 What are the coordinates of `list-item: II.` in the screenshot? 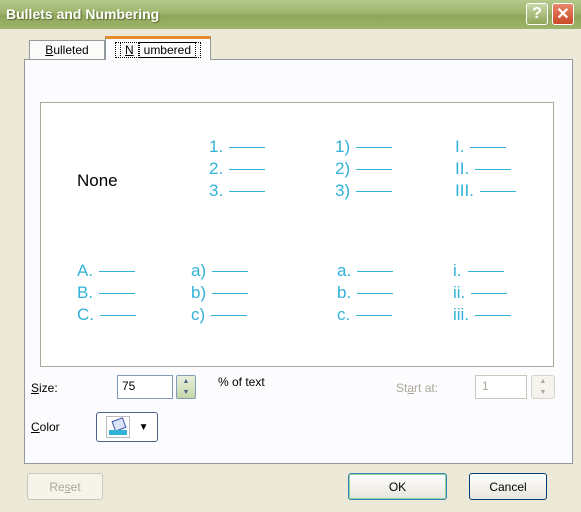 It's located at (485, 169).